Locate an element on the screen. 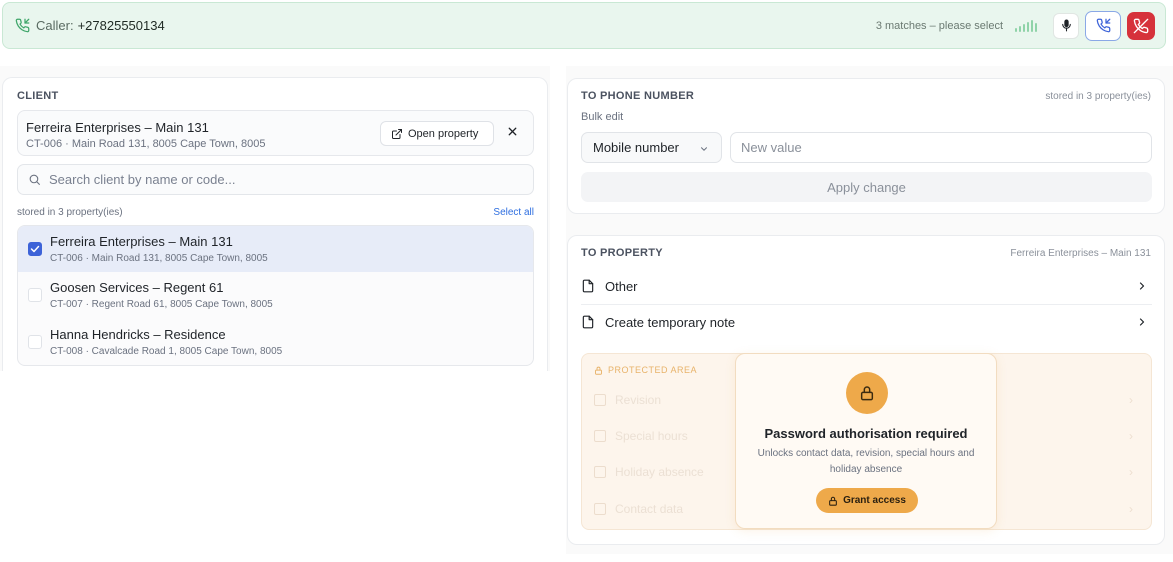 This screenshot has height=562, width=1173. protected-area-text: PROTECTED AREA is located at coordinates (653, 370).